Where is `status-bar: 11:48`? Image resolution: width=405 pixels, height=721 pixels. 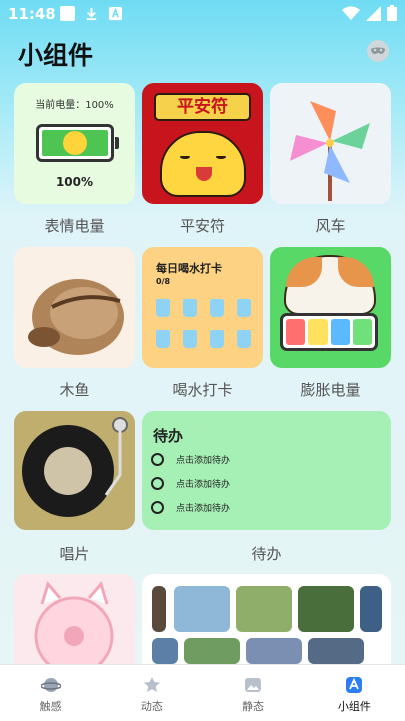
status-bar: 11:48 is located at coordinates (202, 14).